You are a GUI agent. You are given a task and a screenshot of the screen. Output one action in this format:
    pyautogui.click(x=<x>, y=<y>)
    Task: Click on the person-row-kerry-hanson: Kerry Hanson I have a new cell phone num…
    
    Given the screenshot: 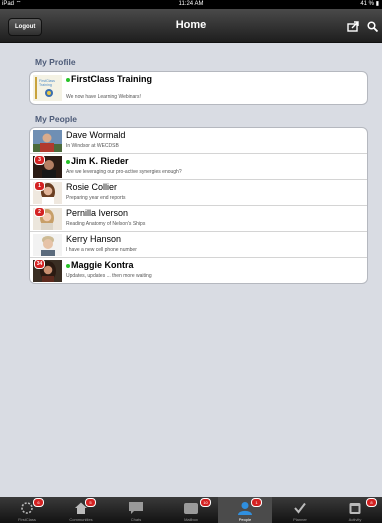 What is the action you would take?
    pyautogui.click(x=198, y=245)
    